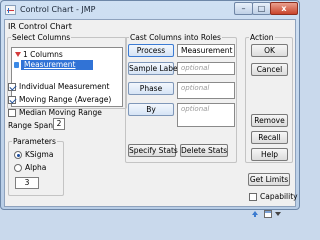 Image resolution: width=320 pixels, height=240 pixels. I want to click on title-bar: Control Chart - JMP – □ x, so click(150, 10).